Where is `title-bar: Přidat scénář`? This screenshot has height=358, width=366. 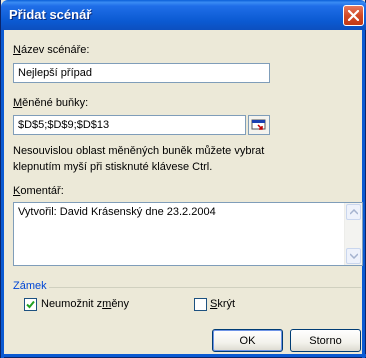 title-bar: Přidat scénář is located at coordinates (183, 15).